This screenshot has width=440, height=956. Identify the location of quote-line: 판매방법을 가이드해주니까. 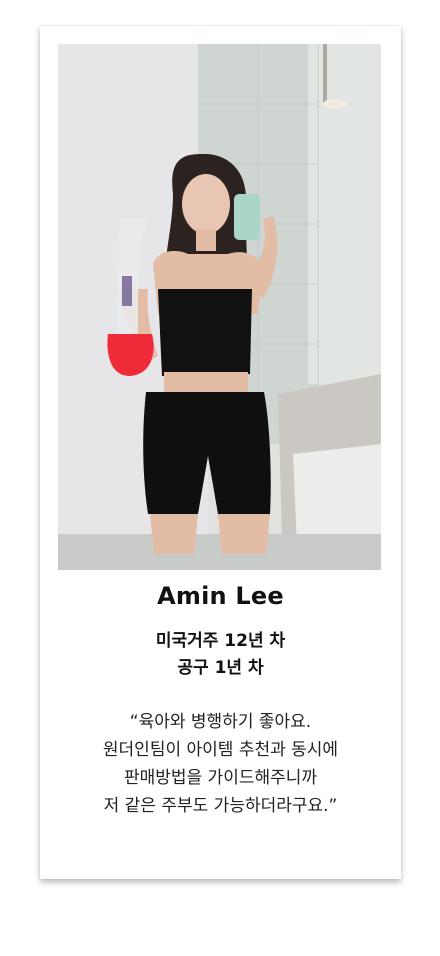
(220, 778).